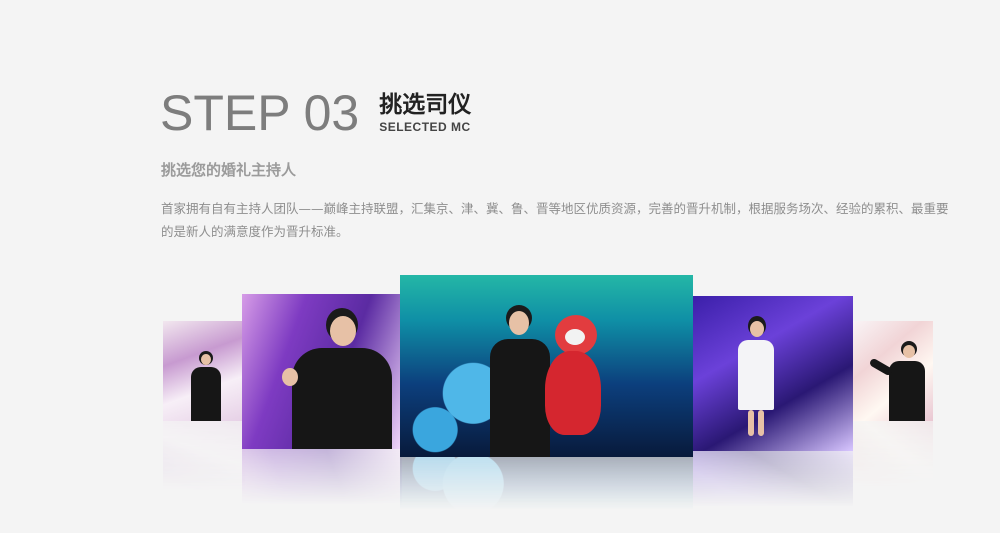  I want to click on section-subtitle: 挑选您的婚礼主持人, so click(229, 170).